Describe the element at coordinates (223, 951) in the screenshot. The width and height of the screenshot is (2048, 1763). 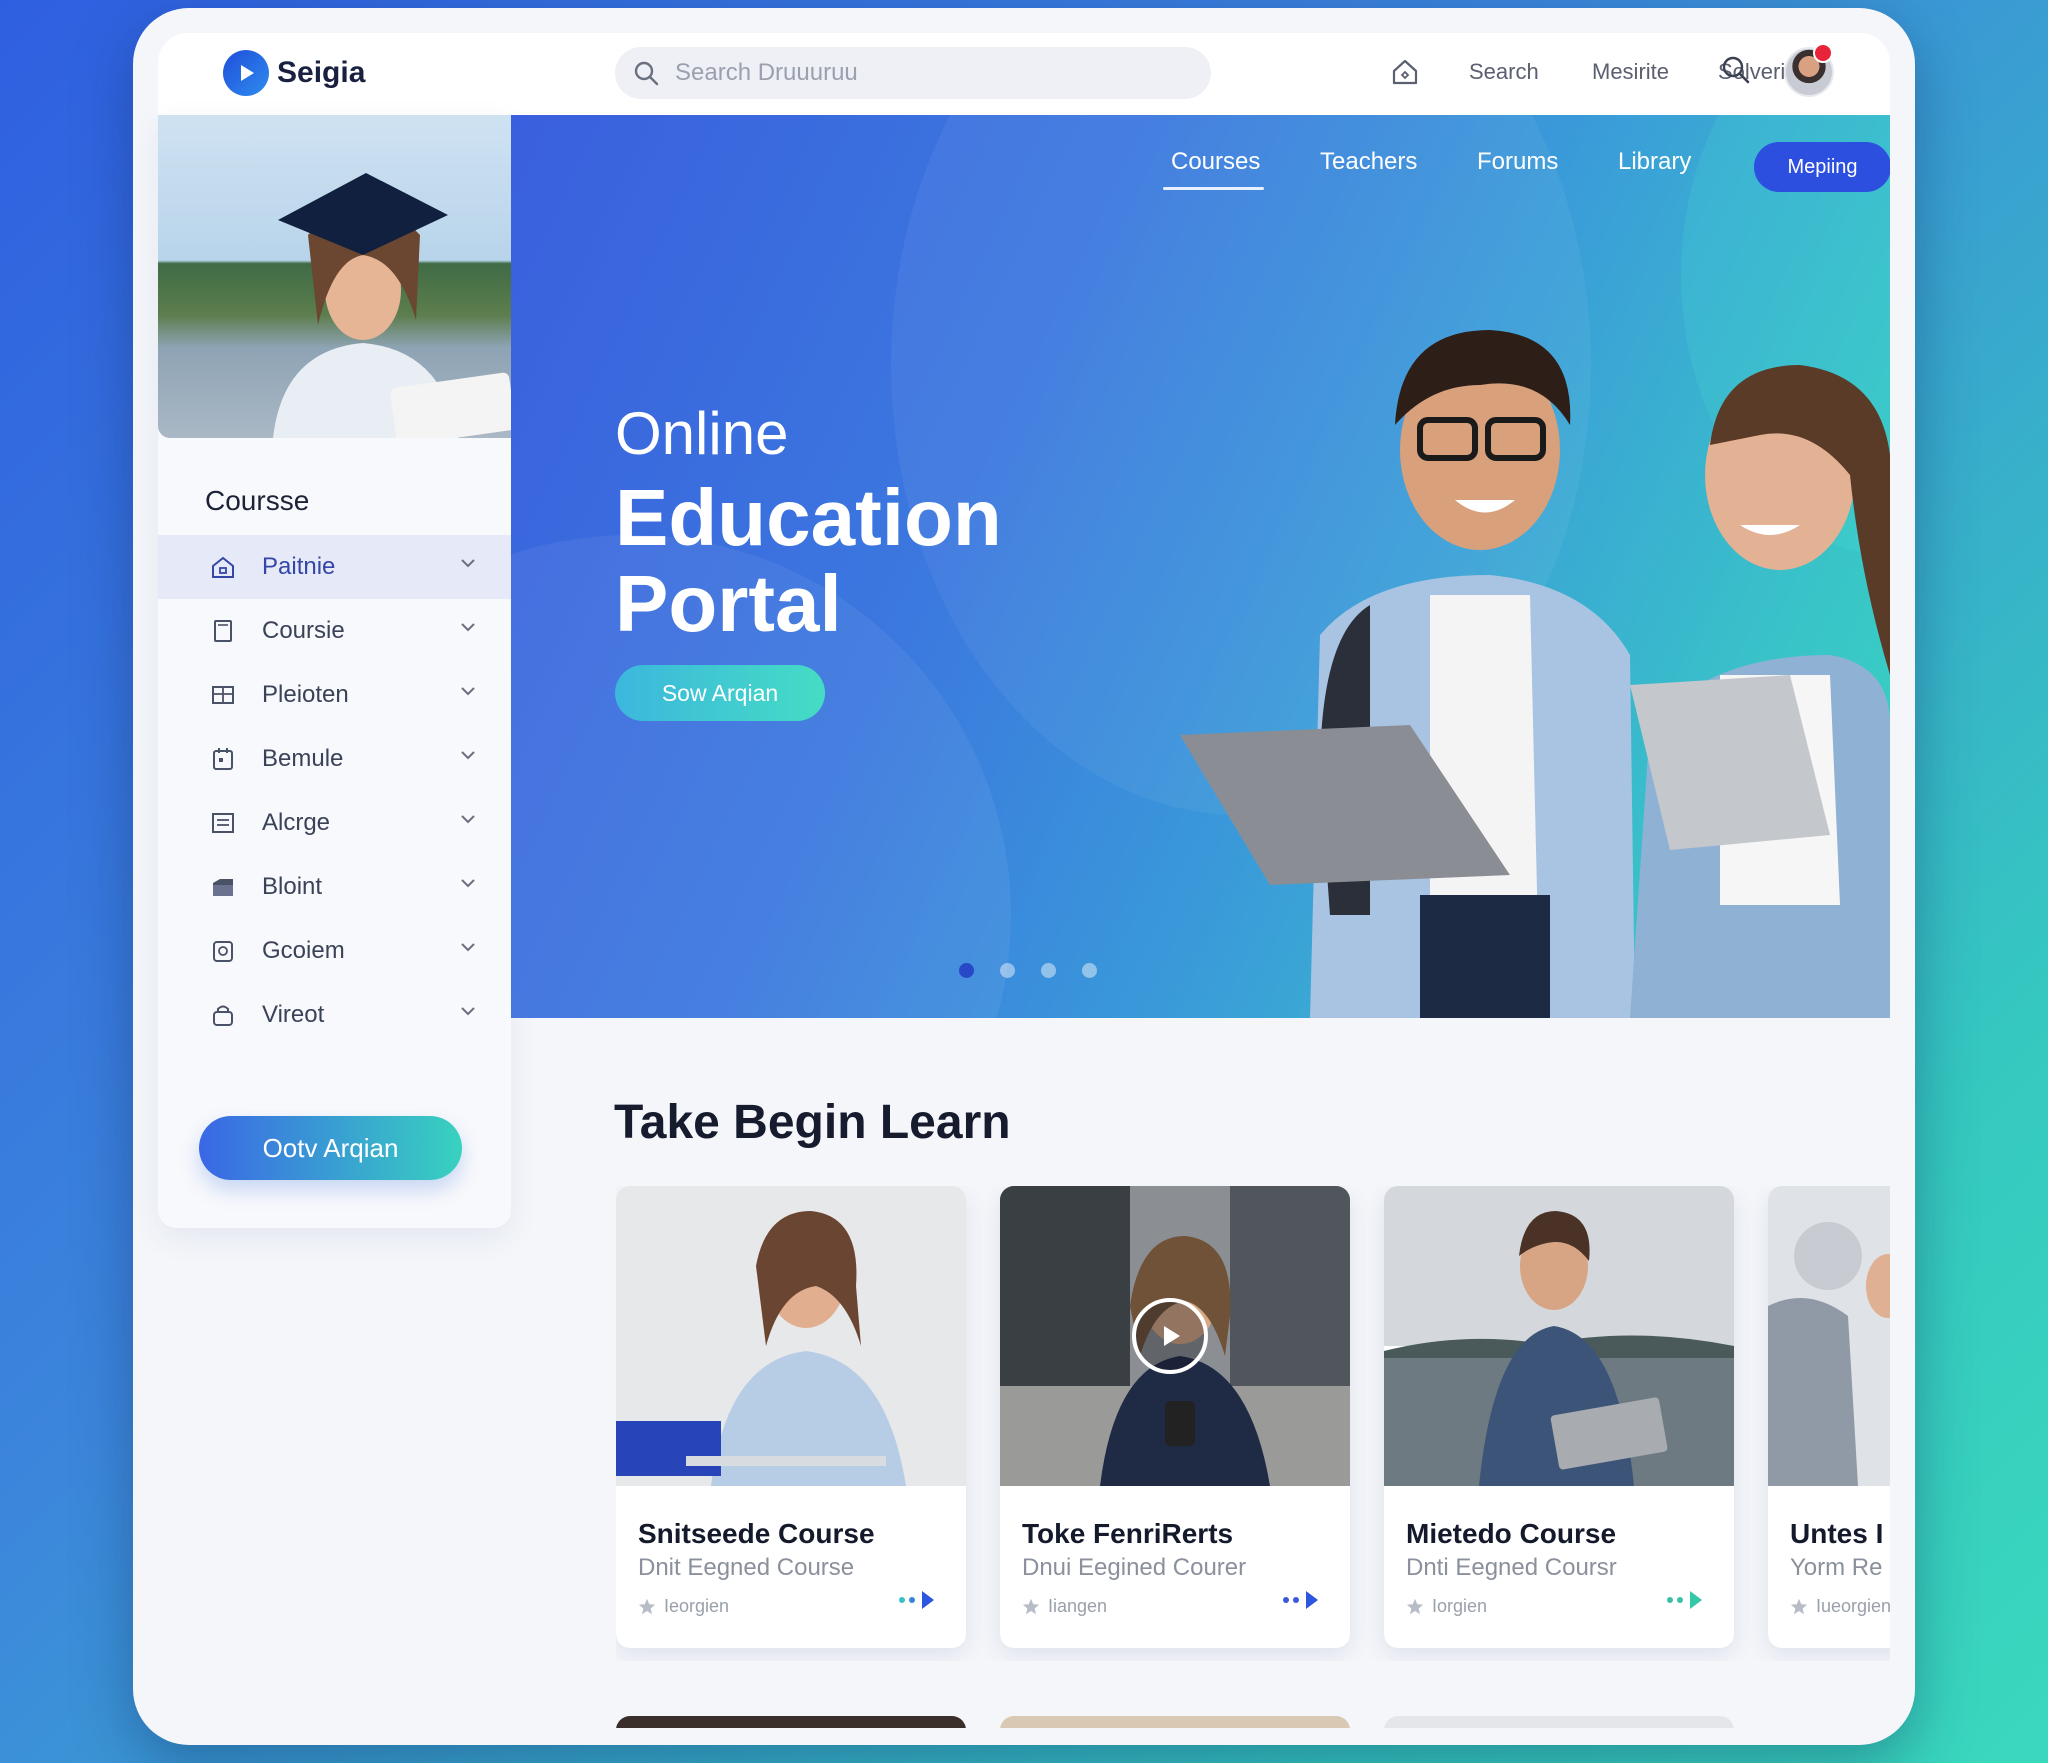
I see `clipboard-icon` at that location.